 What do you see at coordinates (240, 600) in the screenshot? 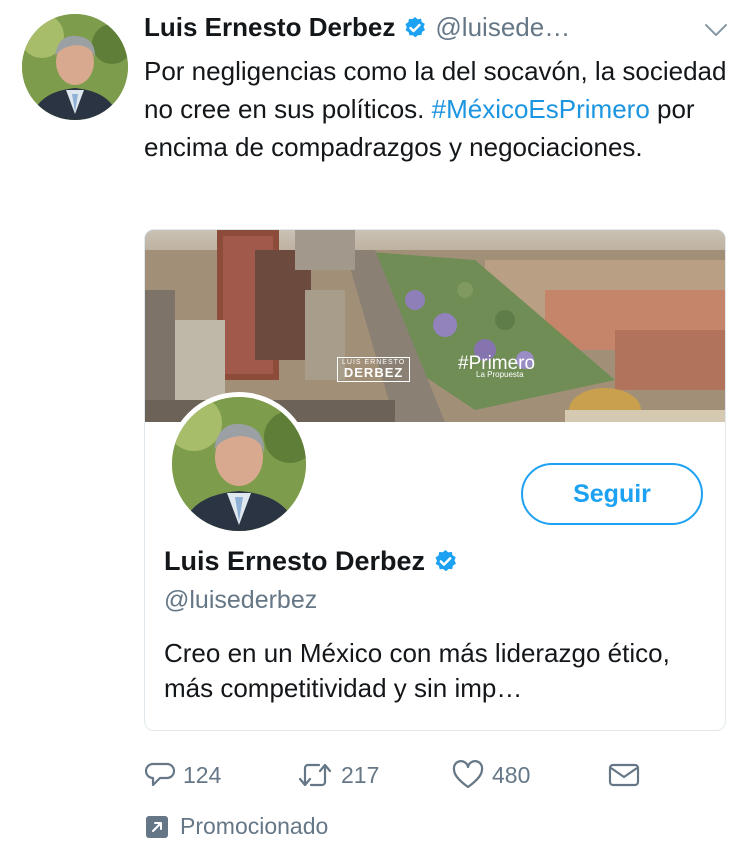
I see `card-handle: @luisederbez` at bounding box center [240, 600].